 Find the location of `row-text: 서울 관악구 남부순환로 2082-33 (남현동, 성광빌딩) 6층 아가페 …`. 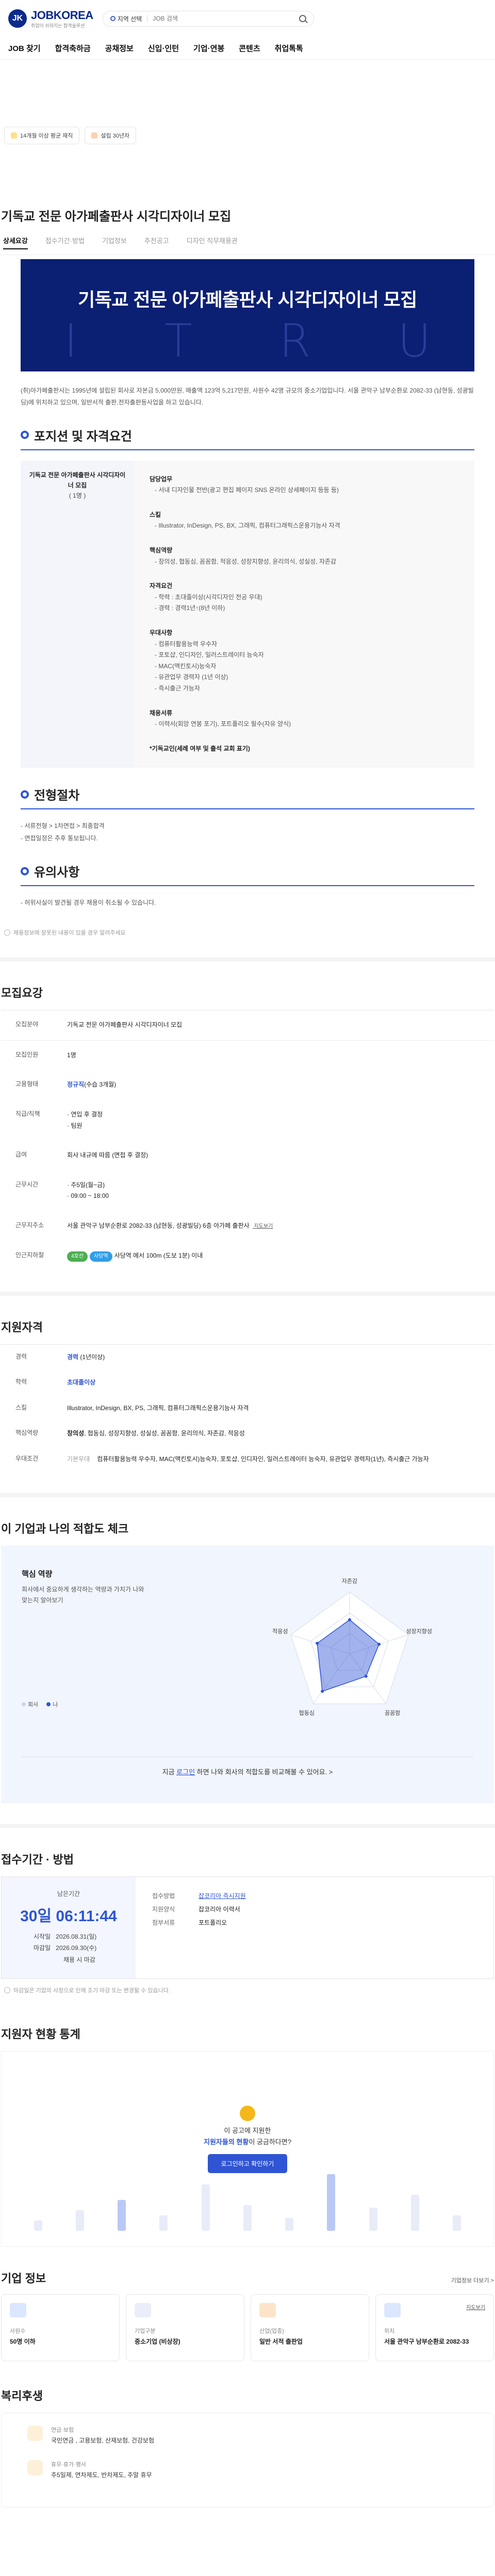

row-text: 서울 관악구 남부순환로 2082-33 (남현동, 성광빌딩) 6층 아가페 … is located at coordinates (170, 1226).